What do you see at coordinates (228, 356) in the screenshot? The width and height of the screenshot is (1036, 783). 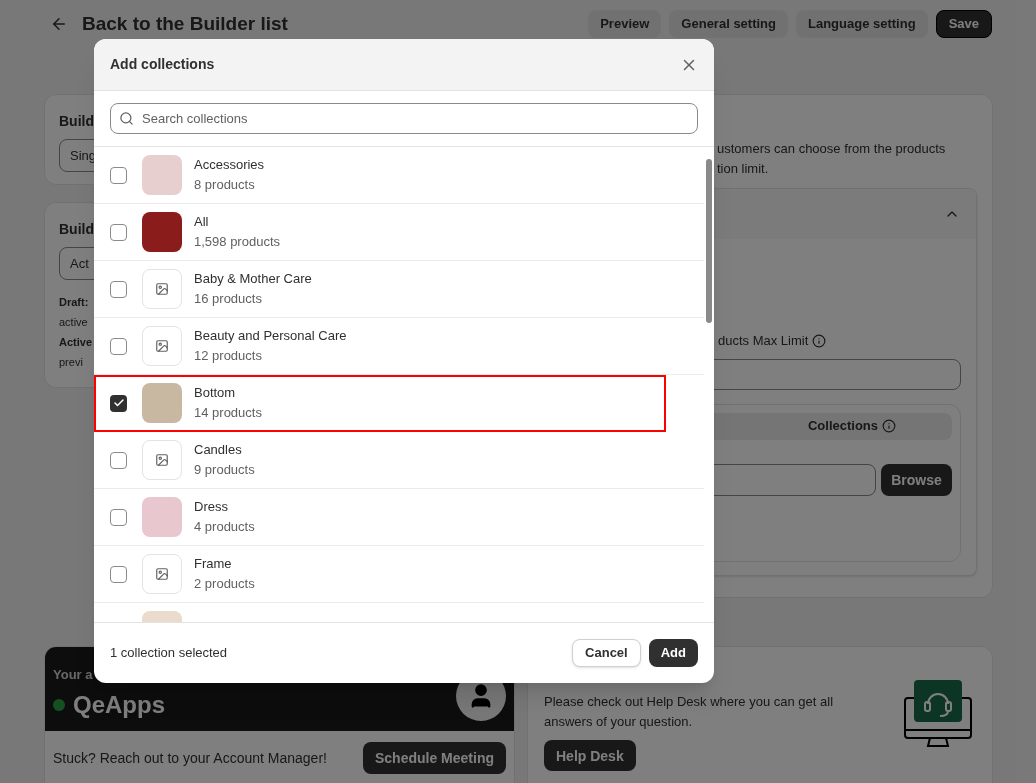 I see `product-count: 12 products` at bounding box center [228, 356].